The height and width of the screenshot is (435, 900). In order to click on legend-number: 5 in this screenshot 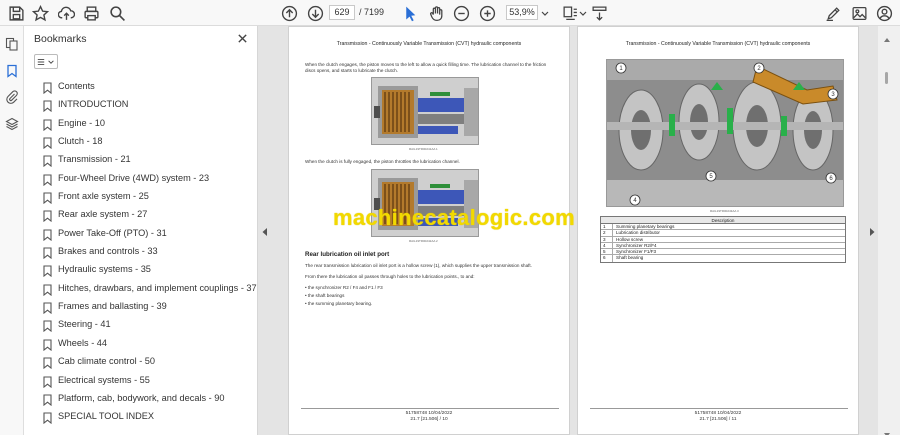, I will do `click(607, 252)`.